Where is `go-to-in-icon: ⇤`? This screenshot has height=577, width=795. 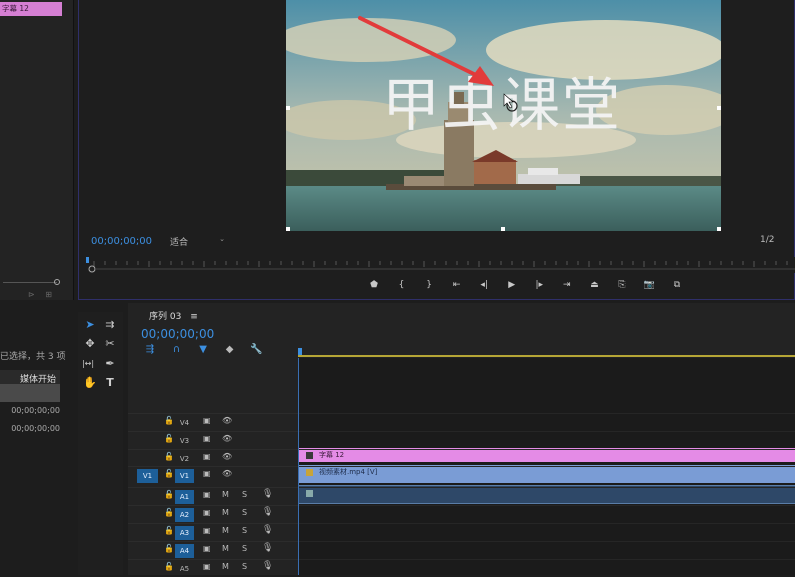 go-to-in-icon: ⇤ is located at coordinates (457, 285).